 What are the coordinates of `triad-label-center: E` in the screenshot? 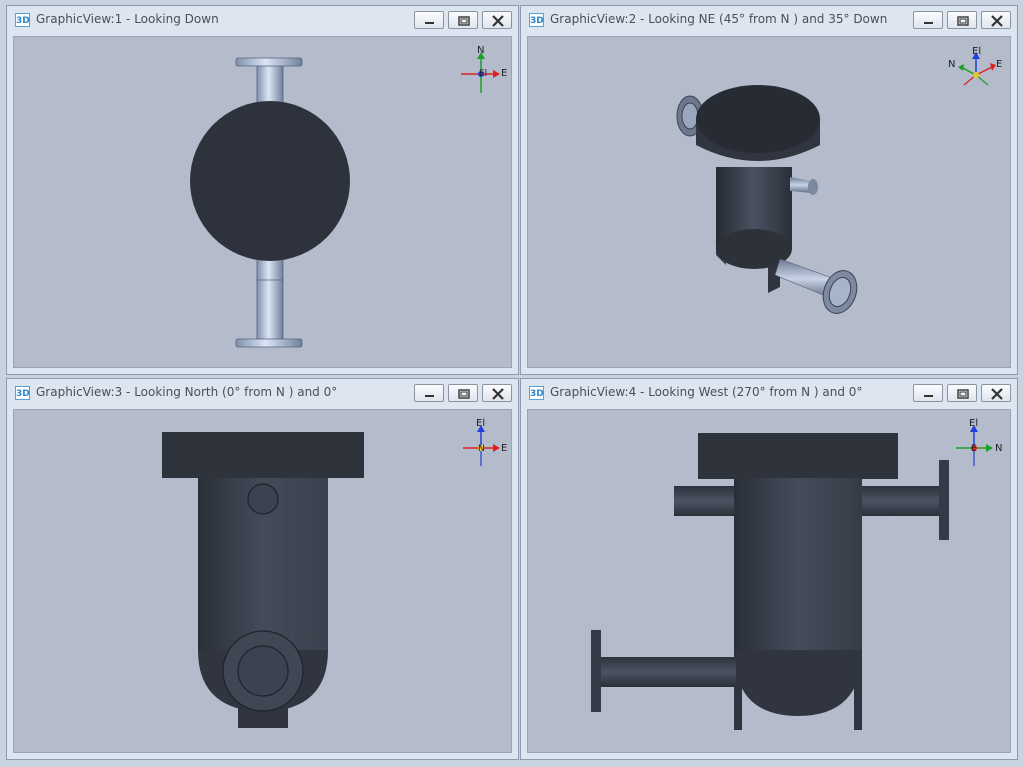 It's located at (974, 449).